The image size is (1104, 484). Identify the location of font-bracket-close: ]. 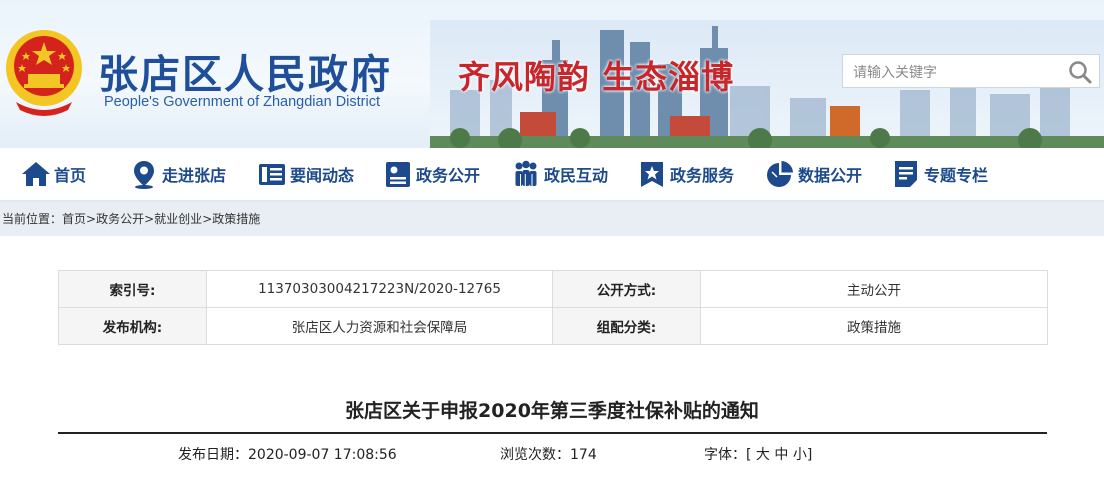
(809, 455).